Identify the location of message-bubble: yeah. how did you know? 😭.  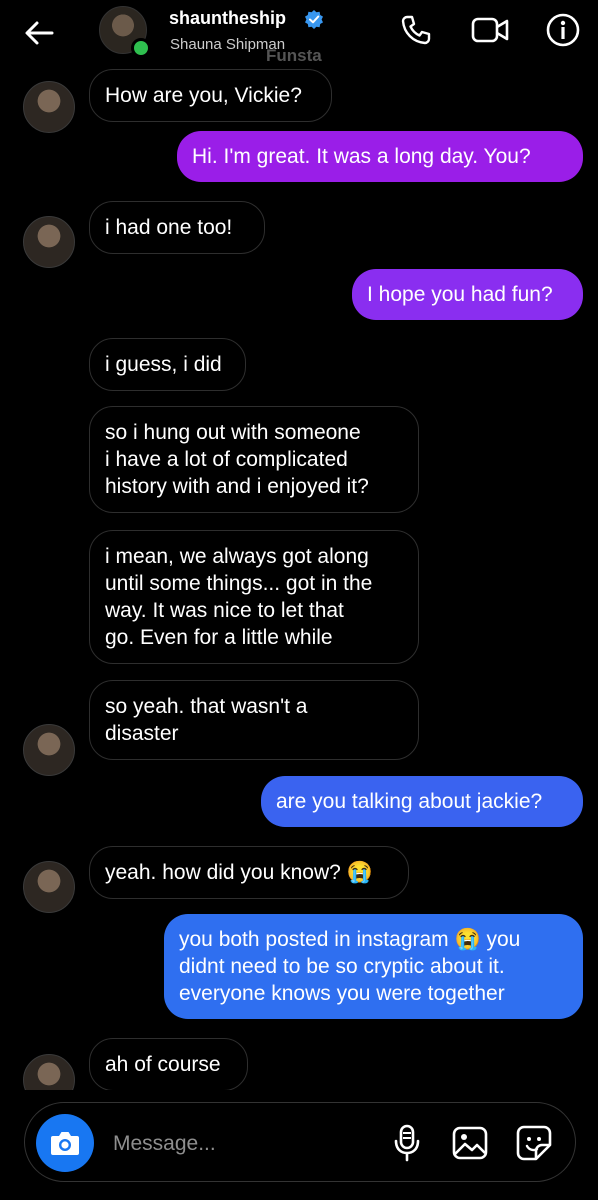
(249, 872).